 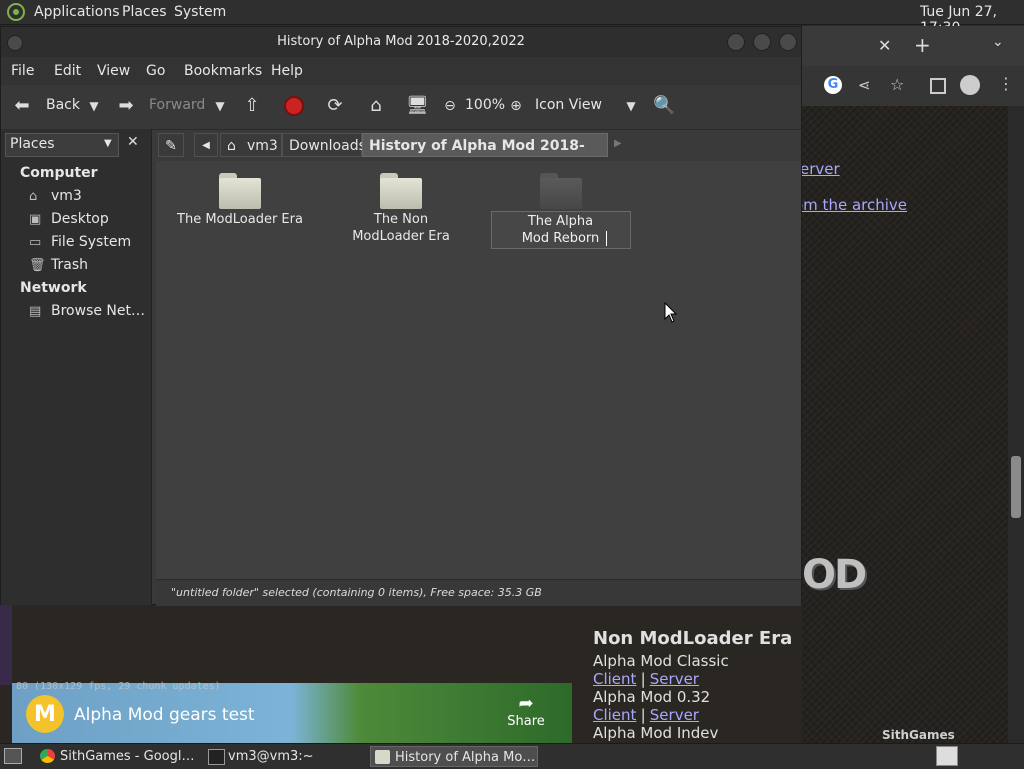 I want to click on back-history-chevron-icon: ▼, so click(x=94, y=106).